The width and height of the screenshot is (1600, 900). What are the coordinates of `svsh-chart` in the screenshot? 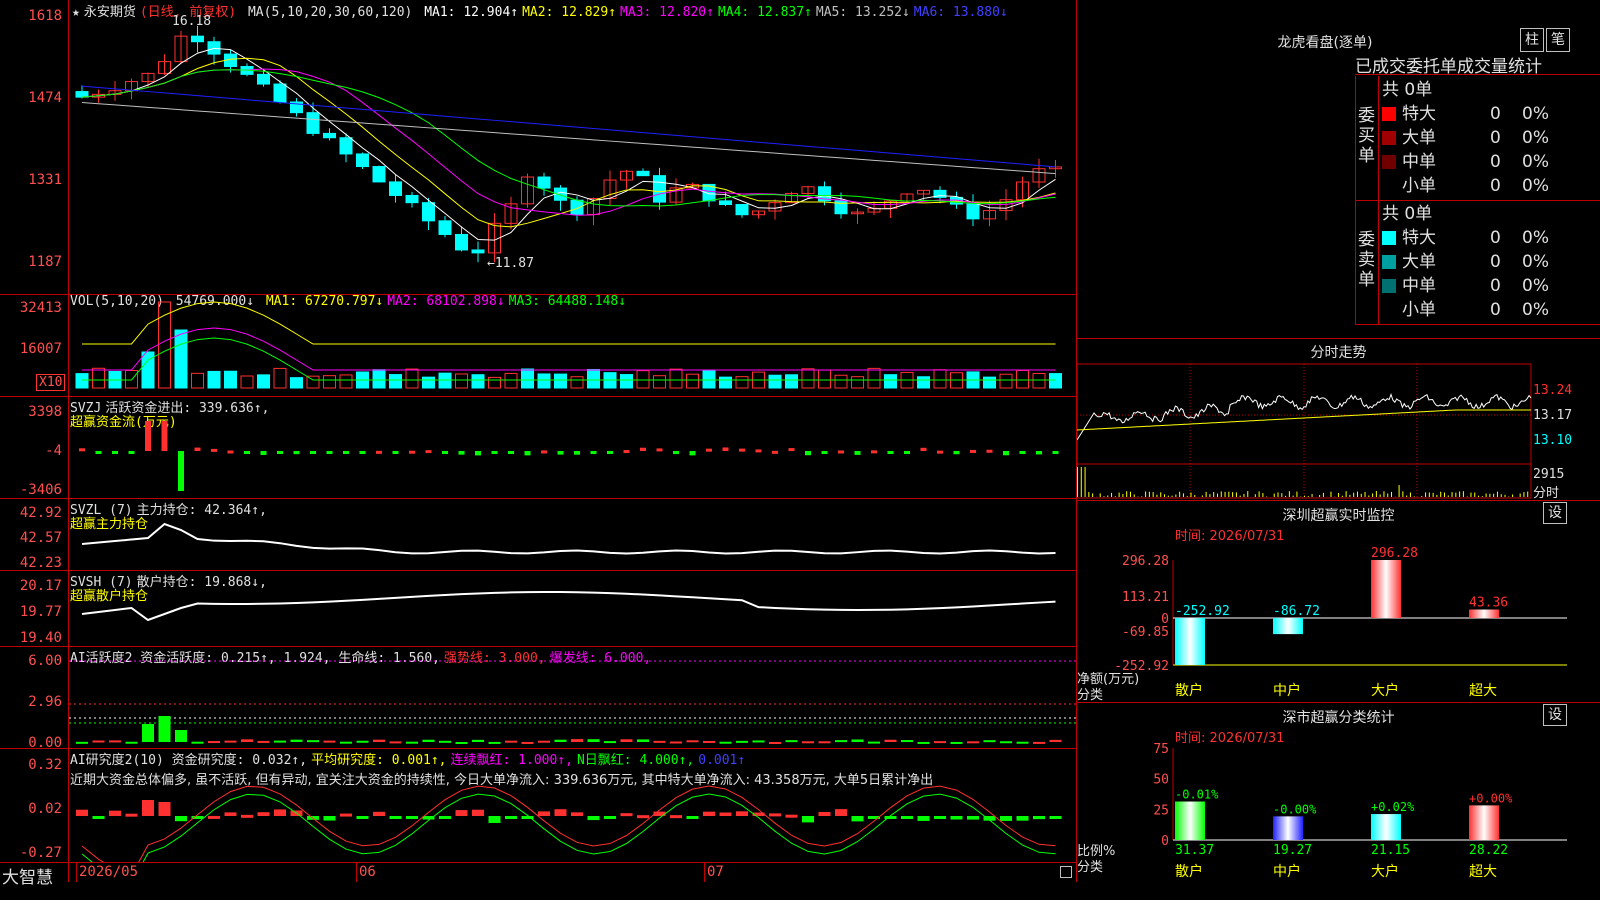 It's located at (538, 608).